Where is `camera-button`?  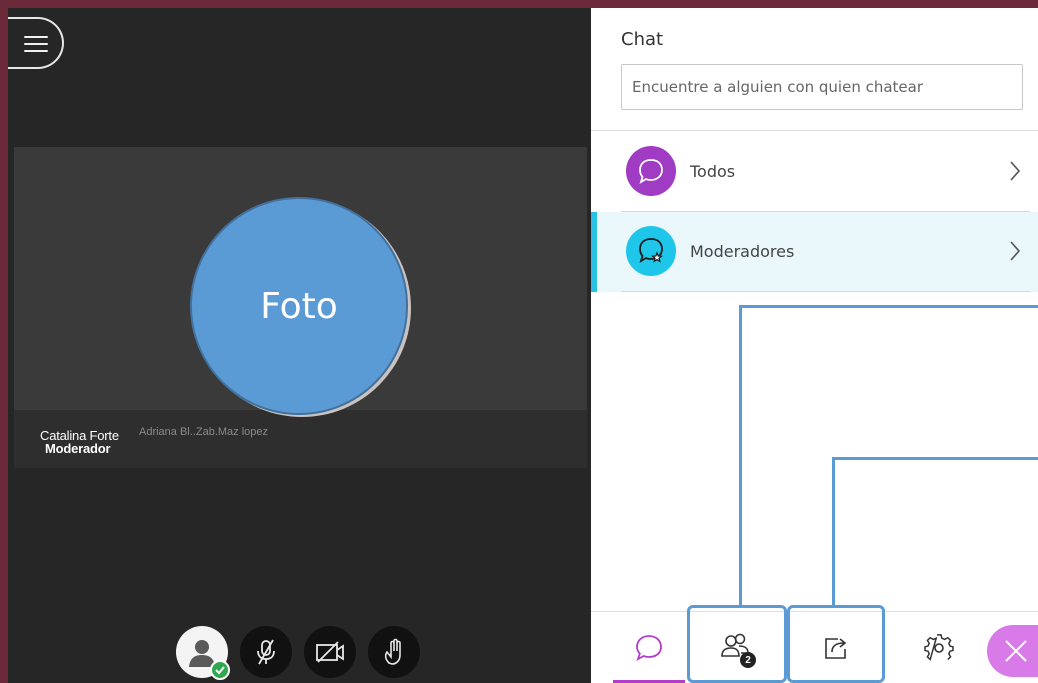 camera-button is located at coordinates (330, 652).